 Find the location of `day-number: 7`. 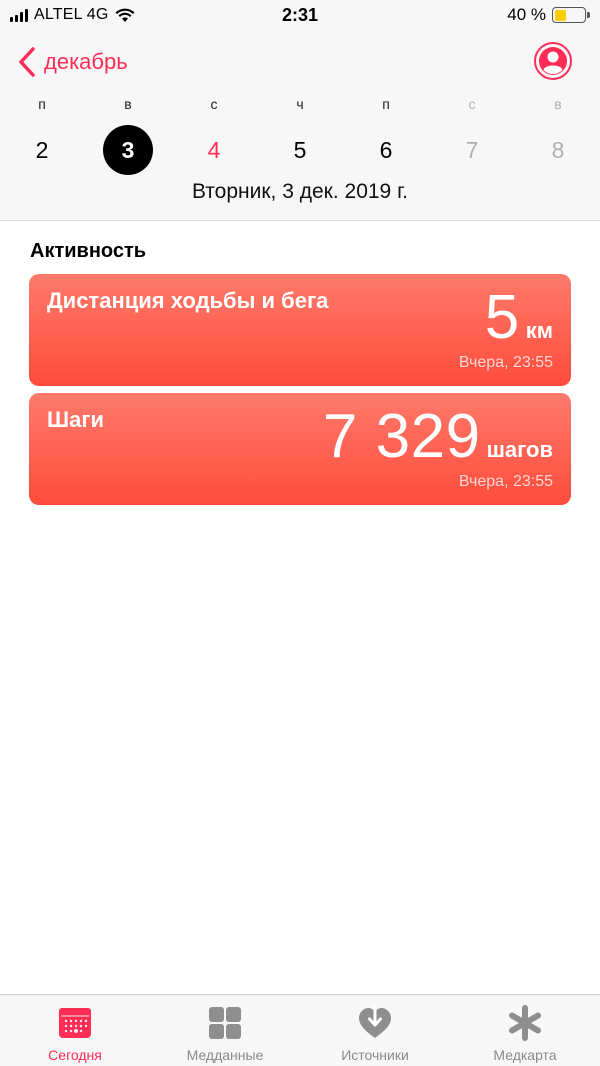

day-number: 7 is located at coordinates (472, 149).